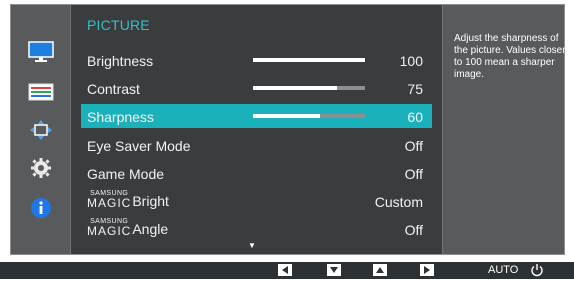 The height and width of the screenshot is (282, 574). Describe the element at coordinates (503, 270) in the screenshot. I see `auto-key-label: AUTO` at that location.